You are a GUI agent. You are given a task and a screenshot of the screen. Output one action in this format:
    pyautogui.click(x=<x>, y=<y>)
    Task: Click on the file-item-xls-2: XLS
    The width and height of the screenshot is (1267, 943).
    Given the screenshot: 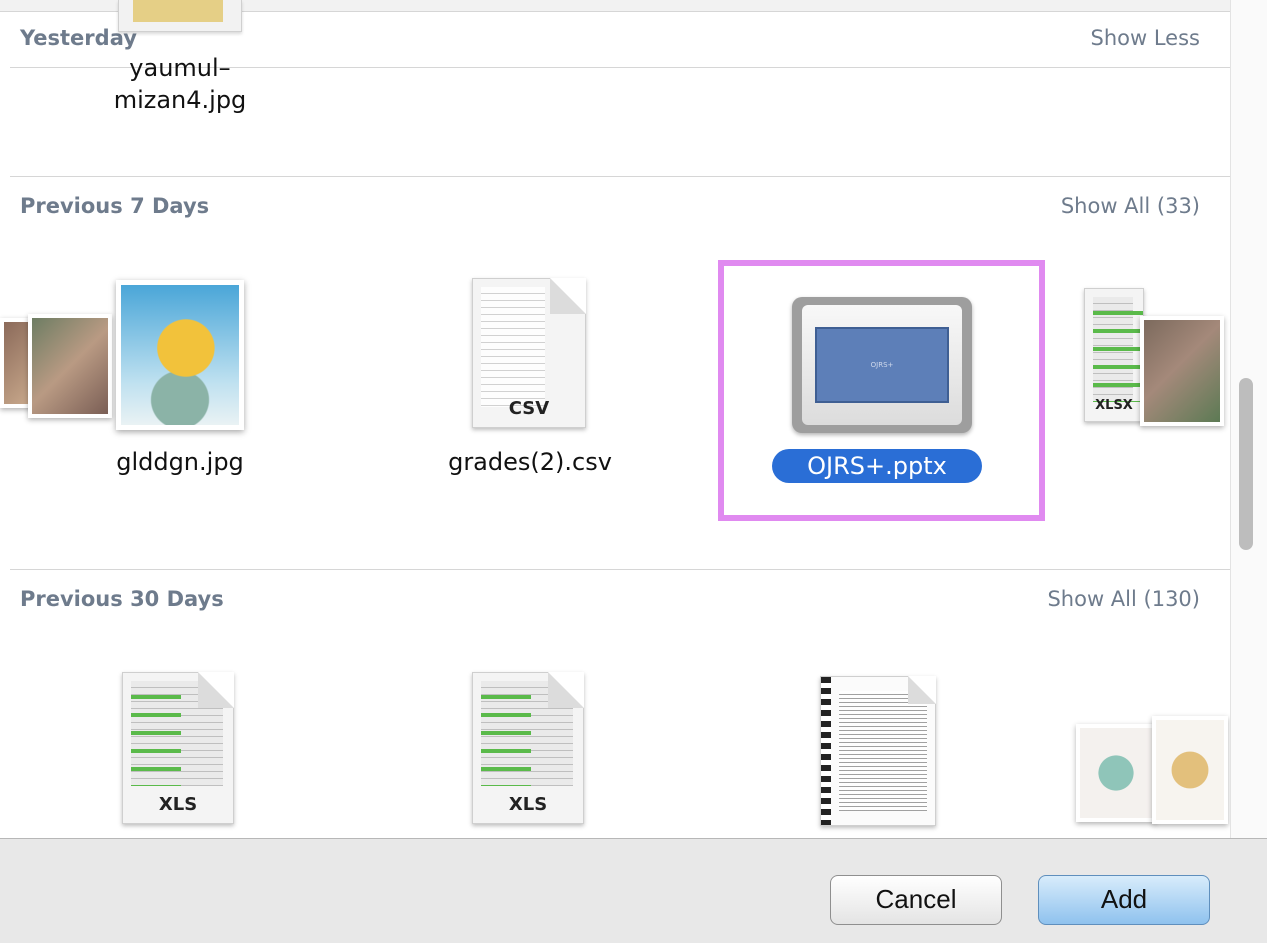 What is the action you would take?
    pyautogui.click(x=528, y=748)
    